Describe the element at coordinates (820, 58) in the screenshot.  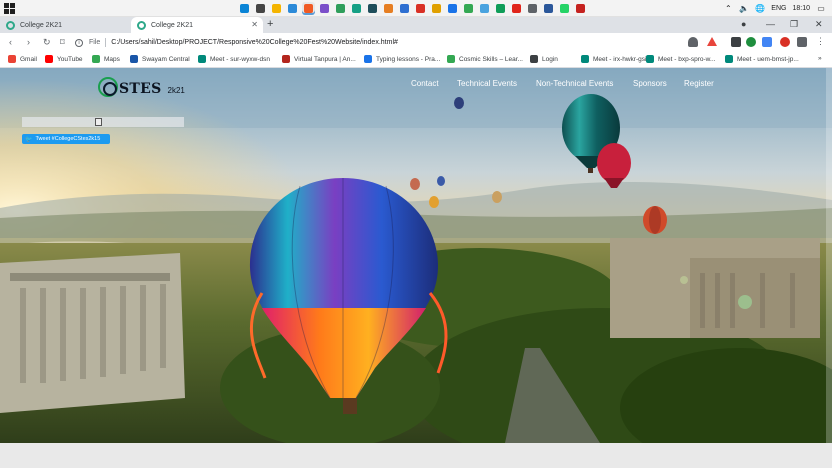
I see `bookmarks-overflow-icon: »` at that location.